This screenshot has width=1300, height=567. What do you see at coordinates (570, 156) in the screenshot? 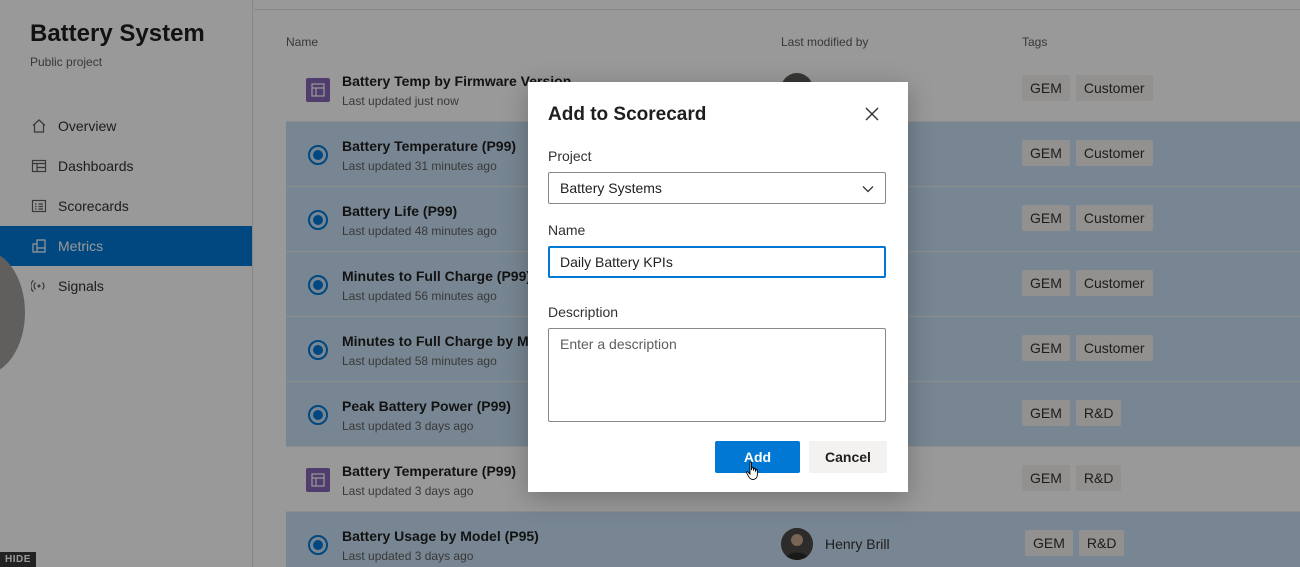
I see `project-label: Project` at bounding box center [570, 156].